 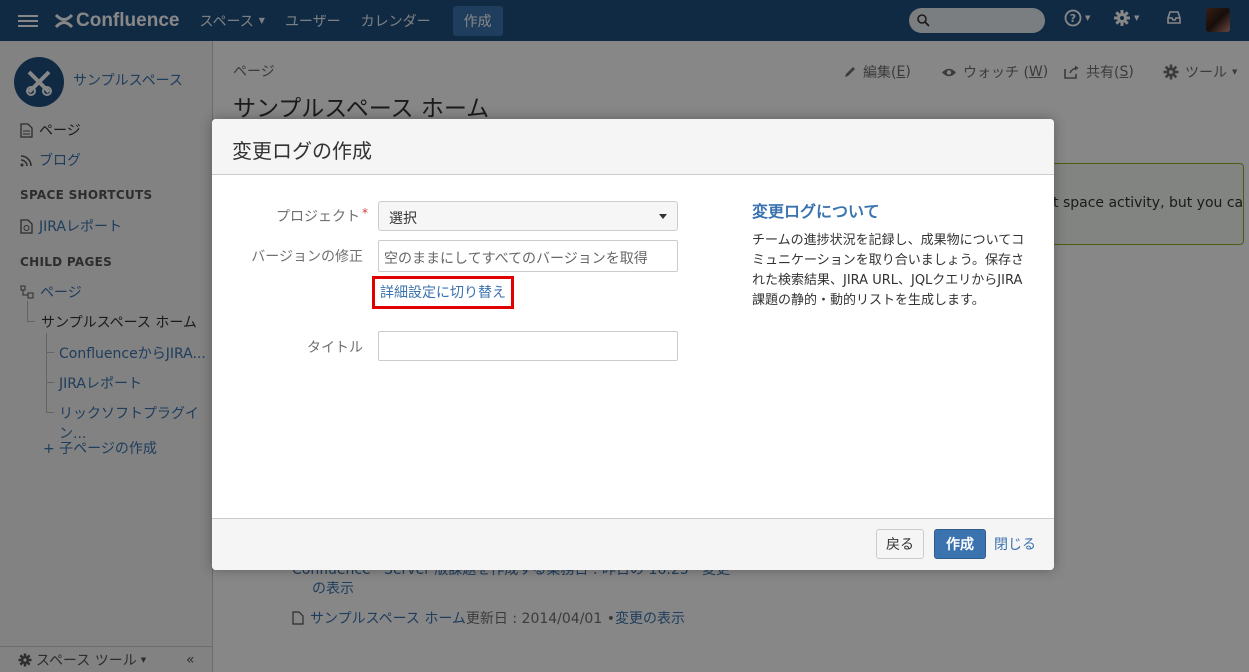 I want to click on project-label: プロジェクト *, so click(x=310, y=216).